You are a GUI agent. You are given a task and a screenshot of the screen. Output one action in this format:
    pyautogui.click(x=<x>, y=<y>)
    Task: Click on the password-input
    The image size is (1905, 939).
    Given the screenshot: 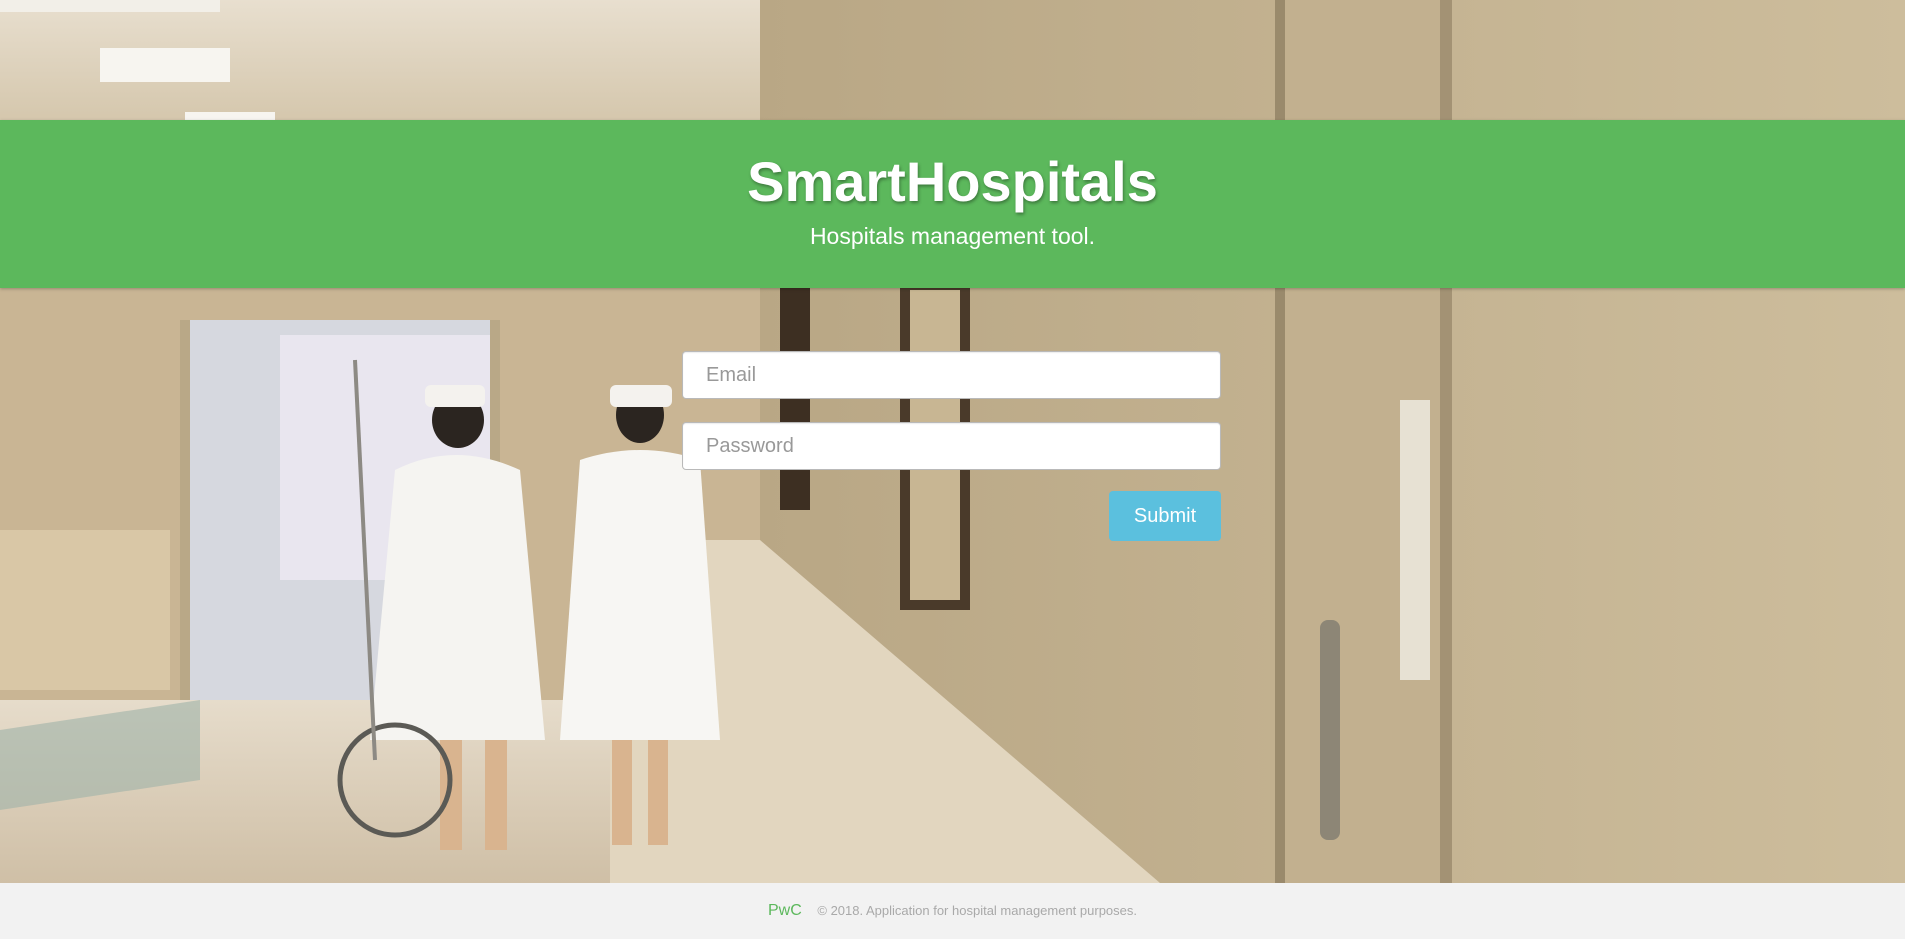 What is the action you would take?
    pyautogui.click(x=951, y=446)
    